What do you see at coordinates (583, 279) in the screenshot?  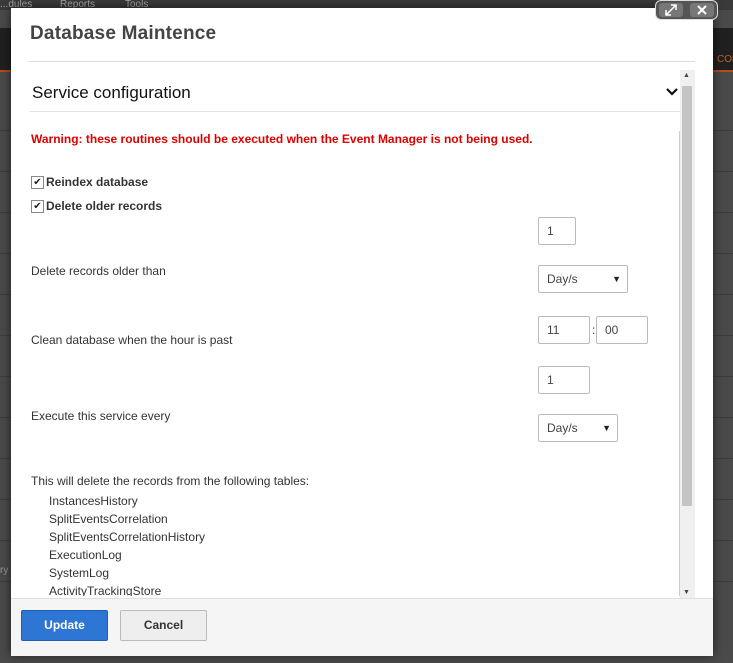 I see `delete-older-unit-select: Day/s ▼` at bounding box center [583, 279].